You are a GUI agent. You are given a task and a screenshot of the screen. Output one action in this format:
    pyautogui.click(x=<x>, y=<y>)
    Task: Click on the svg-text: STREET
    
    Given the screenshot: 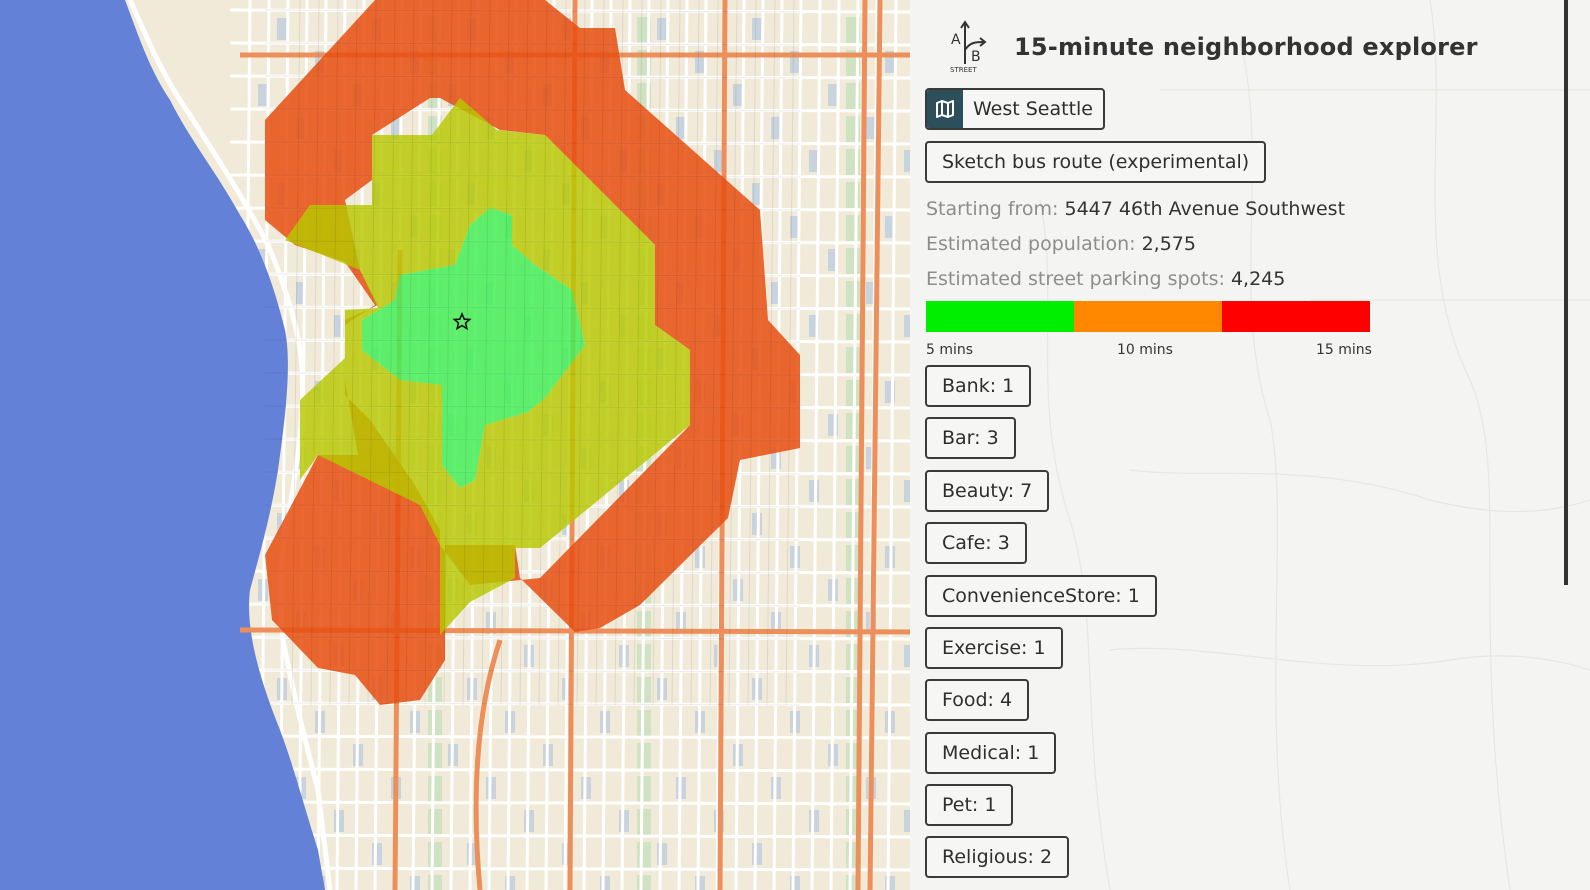 What is the action you would take?
    pyautogui.click(x=963, y=70)
    